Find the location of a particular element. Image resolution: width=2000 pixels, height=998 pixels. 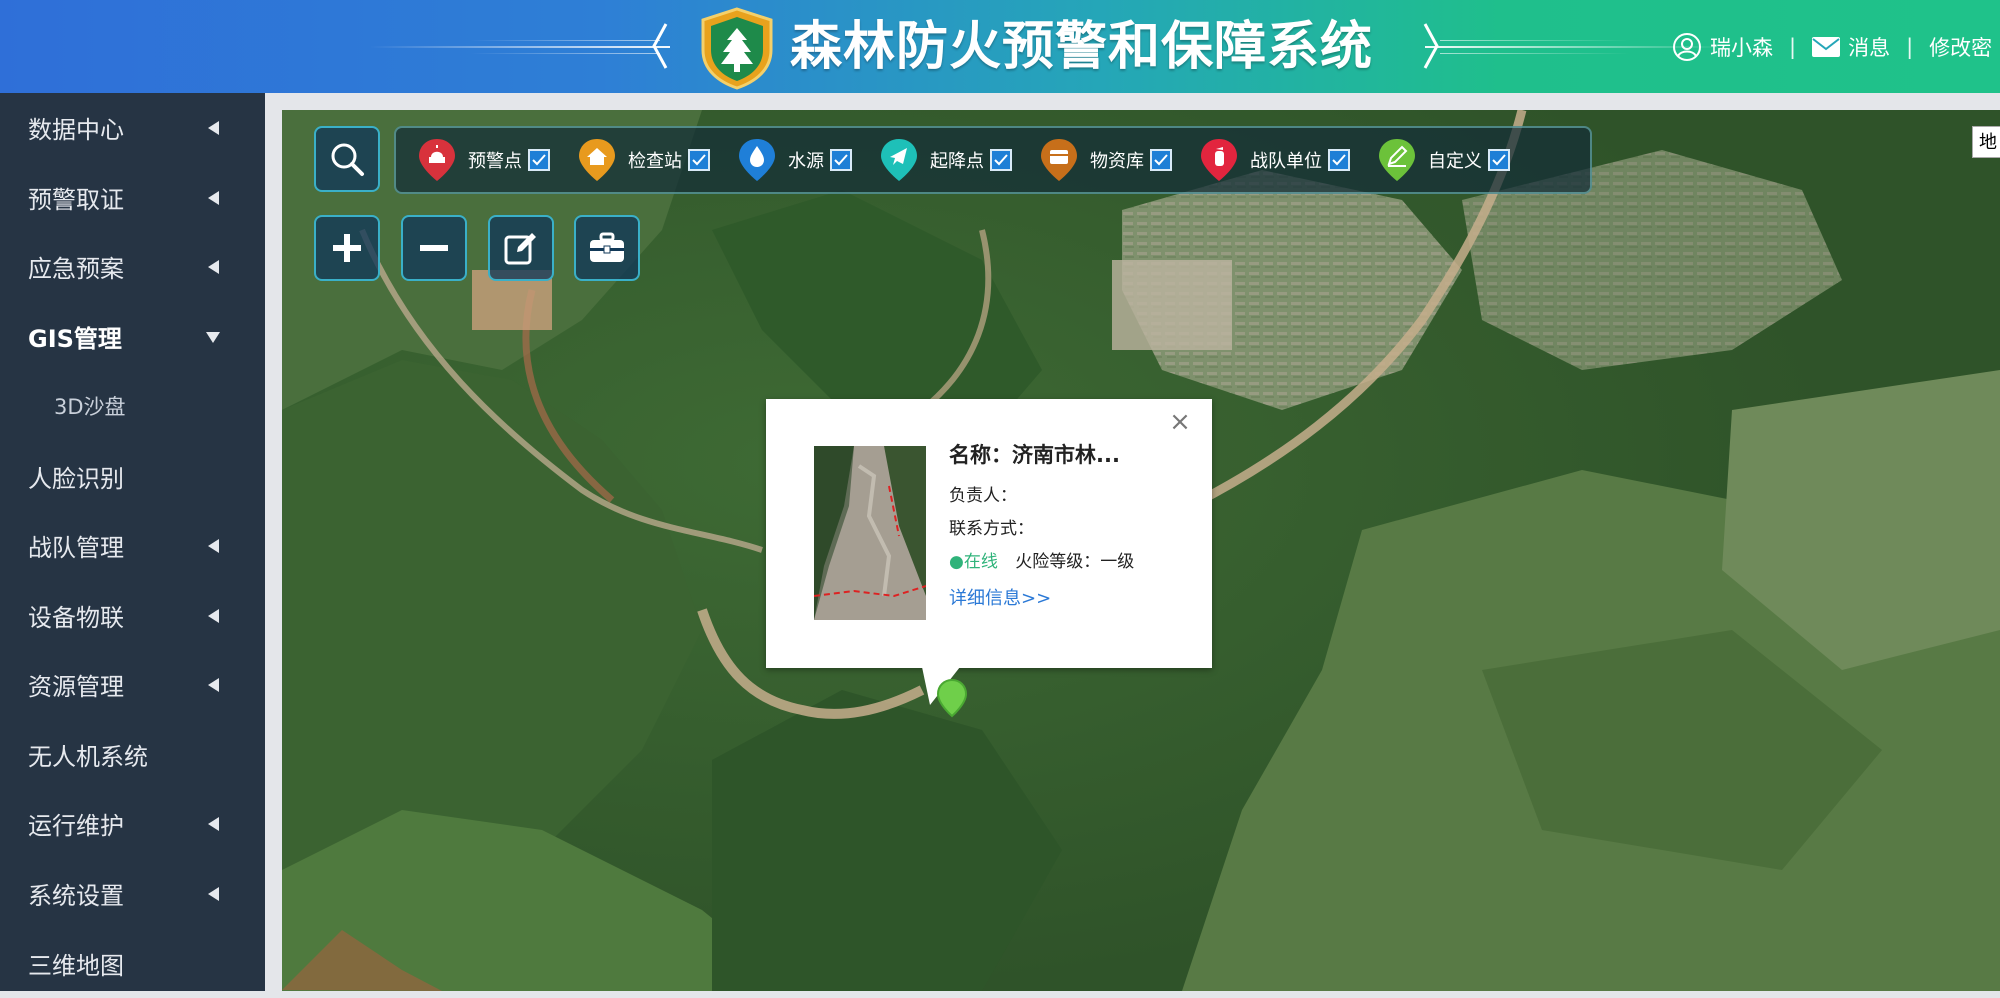

sidebar-item-label: 3D沙盘 is located at coordinates (90, 407).